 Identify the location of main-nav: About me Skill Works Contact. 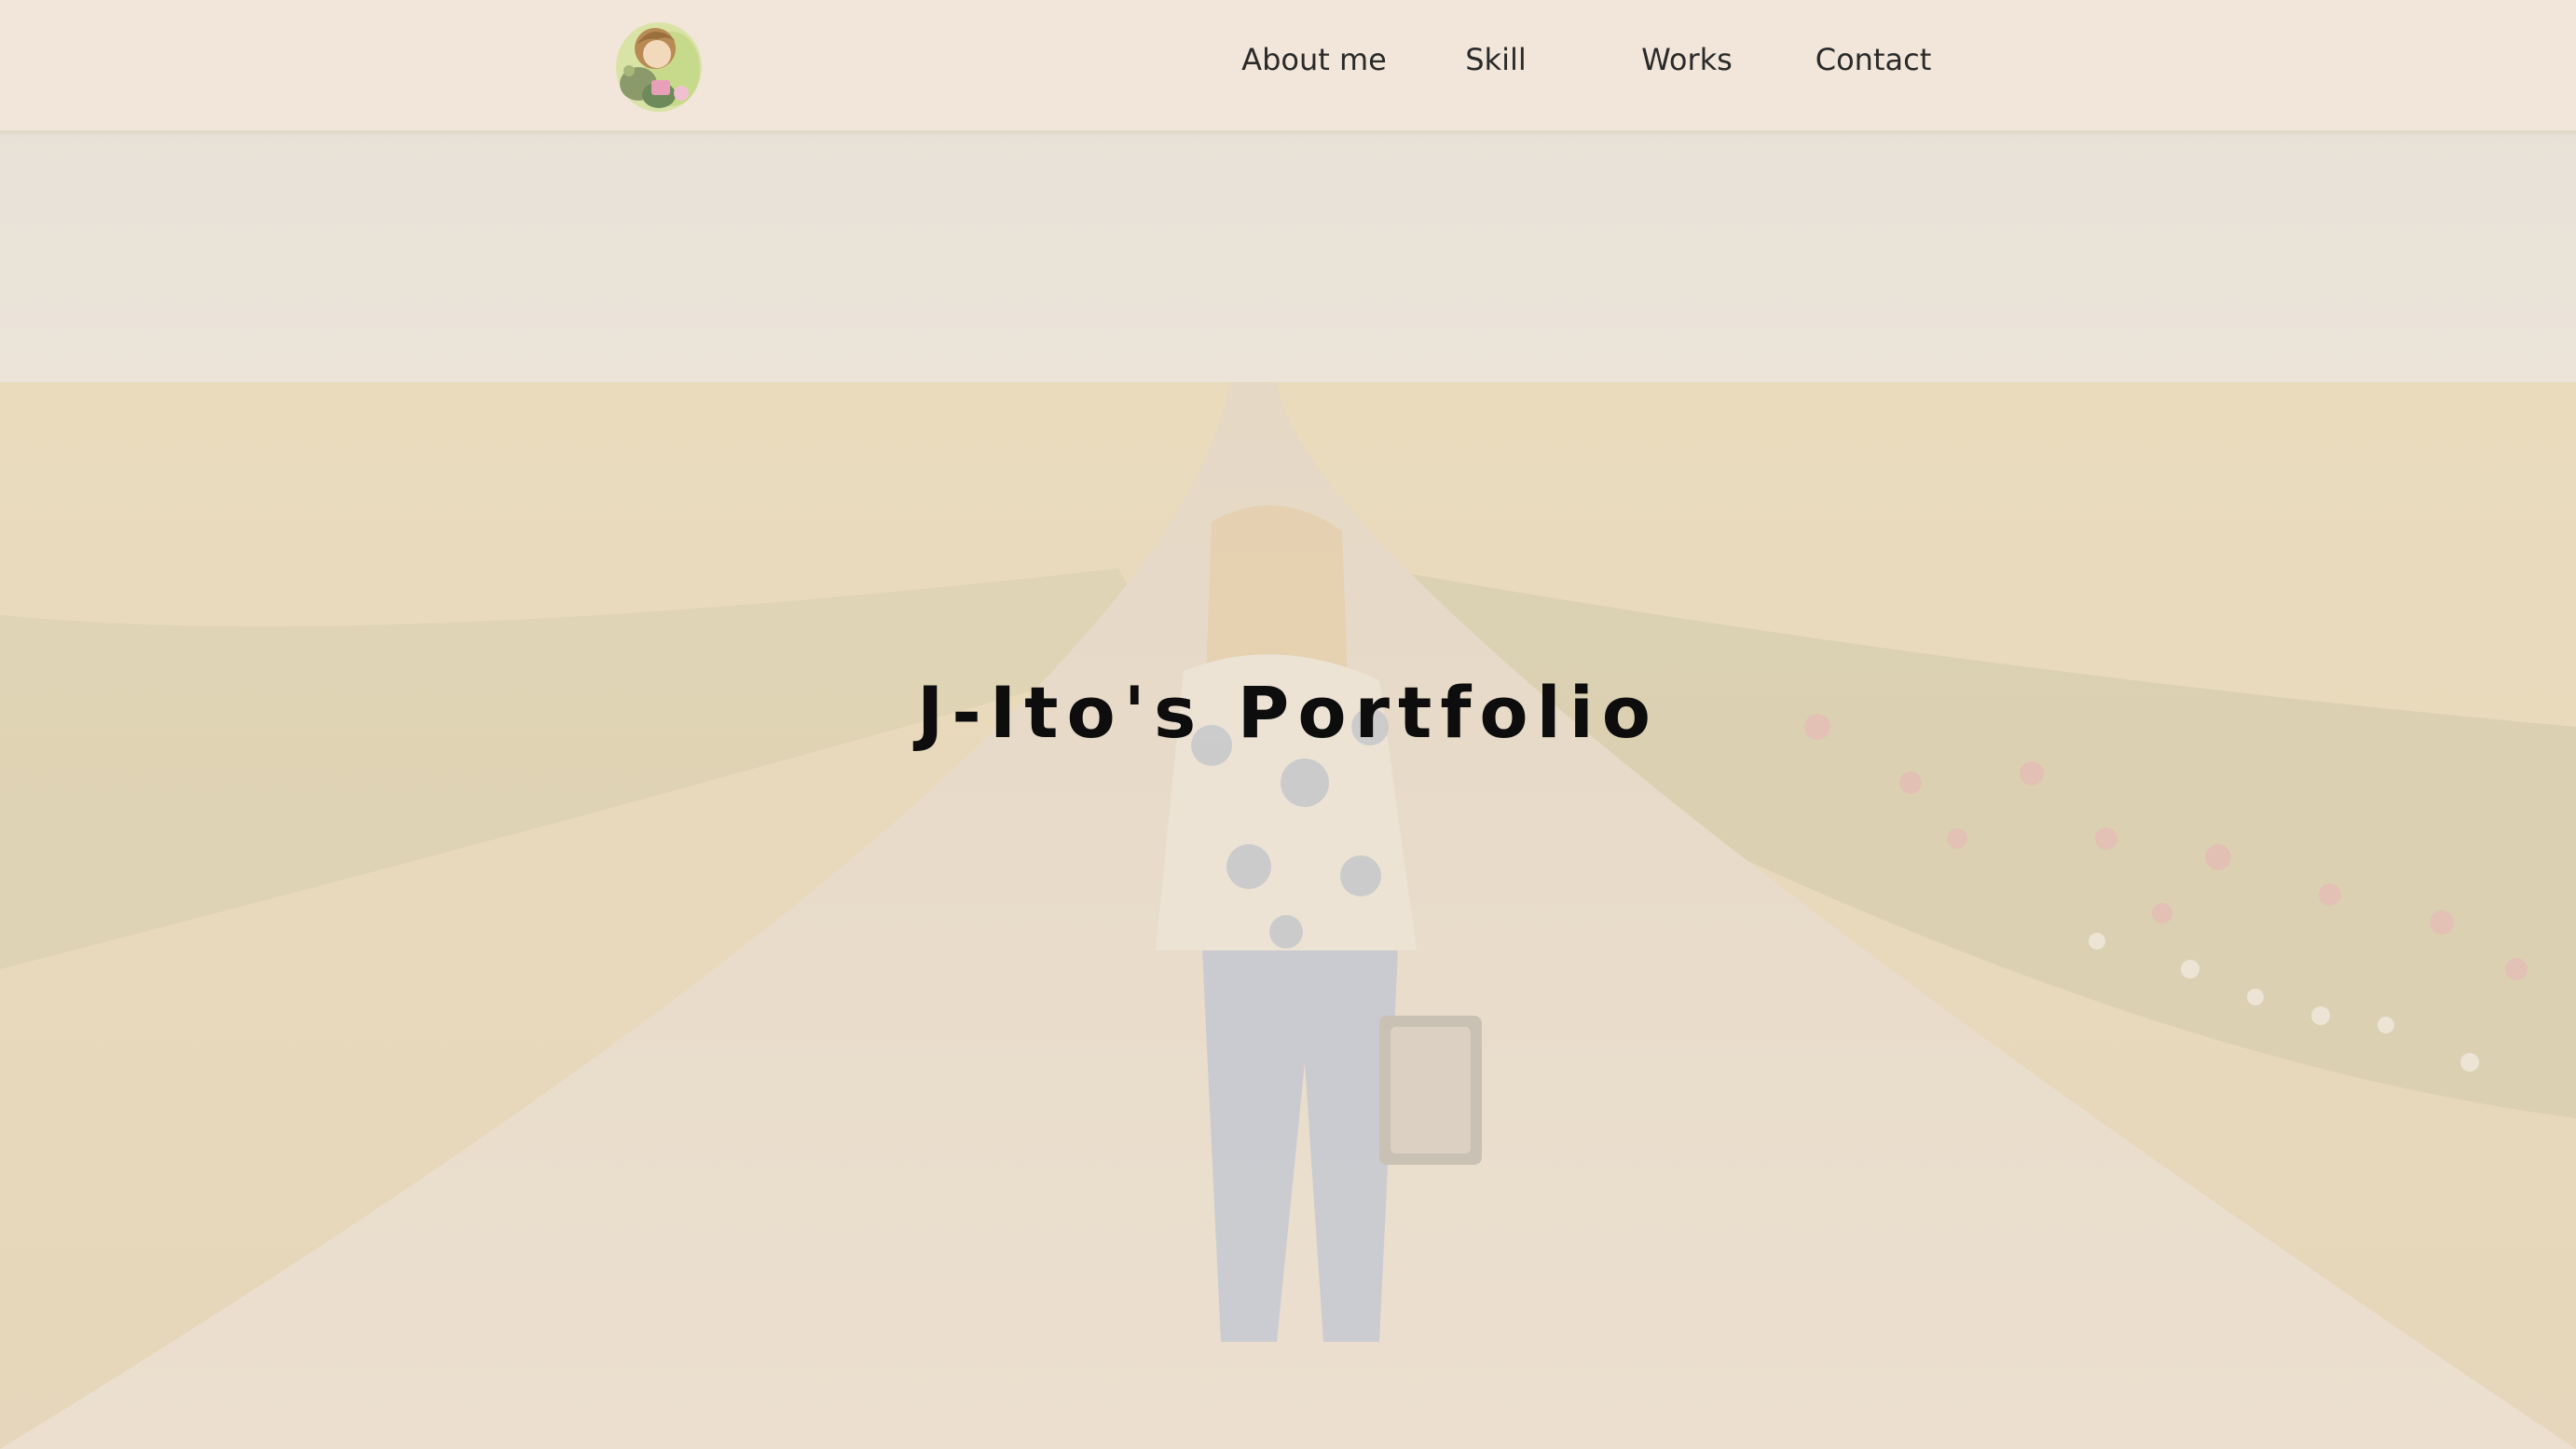
(1594, 65).